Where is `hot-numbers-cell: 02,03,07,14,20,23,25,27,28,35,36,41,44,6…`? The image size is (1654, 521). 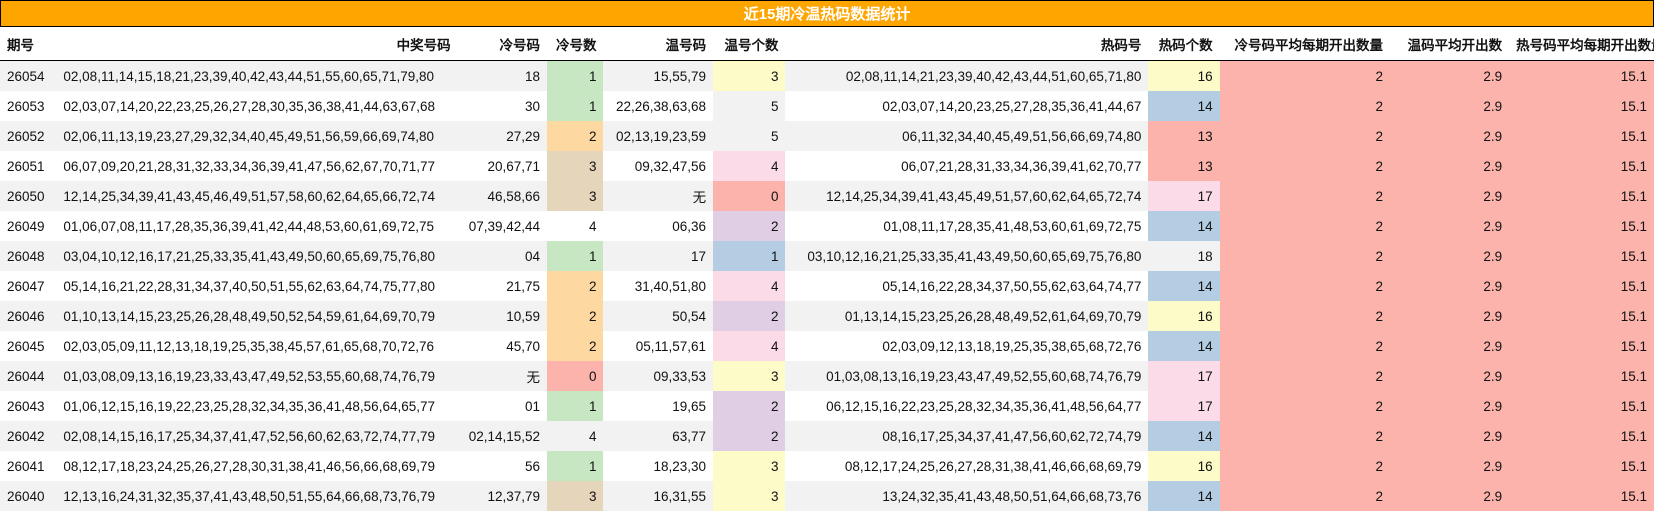 hot-numbers-cell: 02,03,07,14,20,23,25,27,28,35,36,41,44,6… is located at coordinates (967, 106).